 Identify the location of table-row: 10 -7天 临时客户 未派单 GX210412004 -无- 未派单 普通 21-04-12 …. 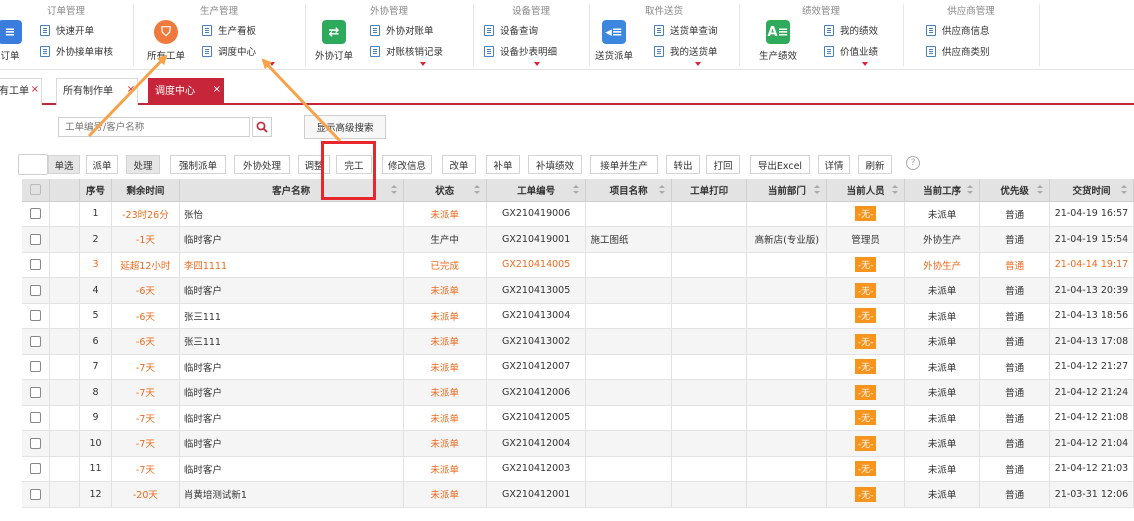
(578, 443).